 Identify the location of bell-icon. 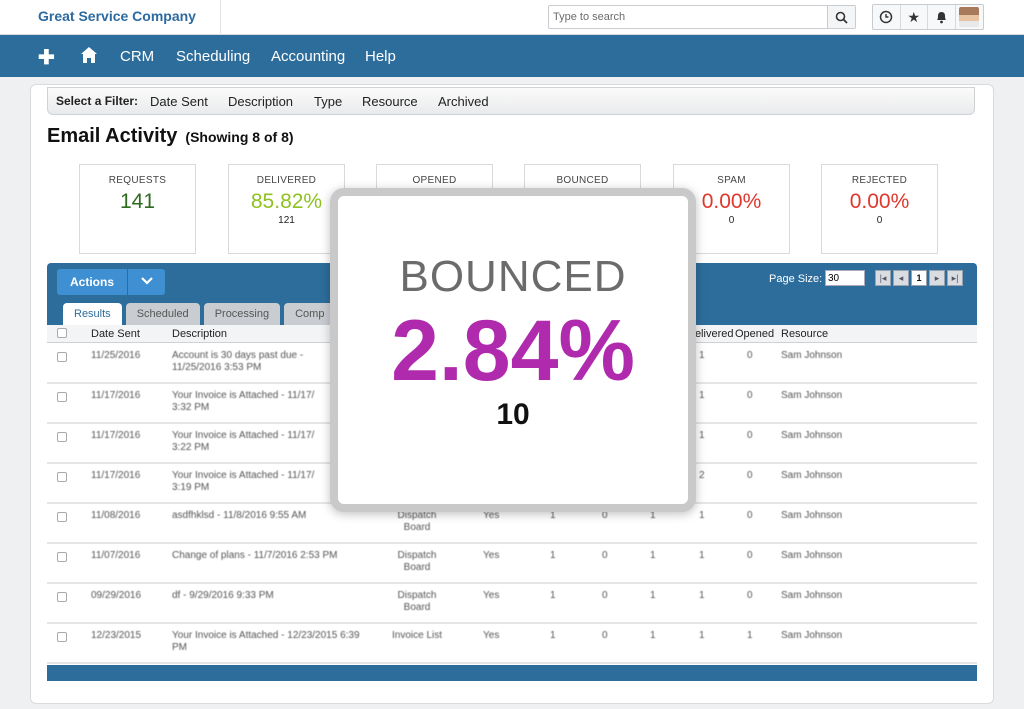
(942, 17).